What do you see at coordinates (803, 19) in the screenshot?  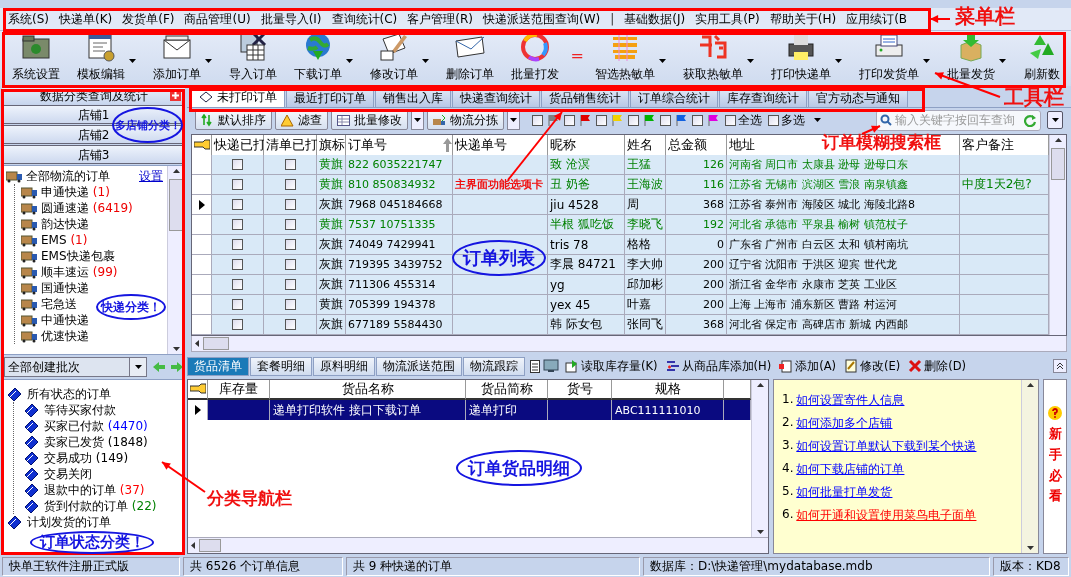 I see `menu-item: 帮助关于(H)` at bounding box center [803, 19].